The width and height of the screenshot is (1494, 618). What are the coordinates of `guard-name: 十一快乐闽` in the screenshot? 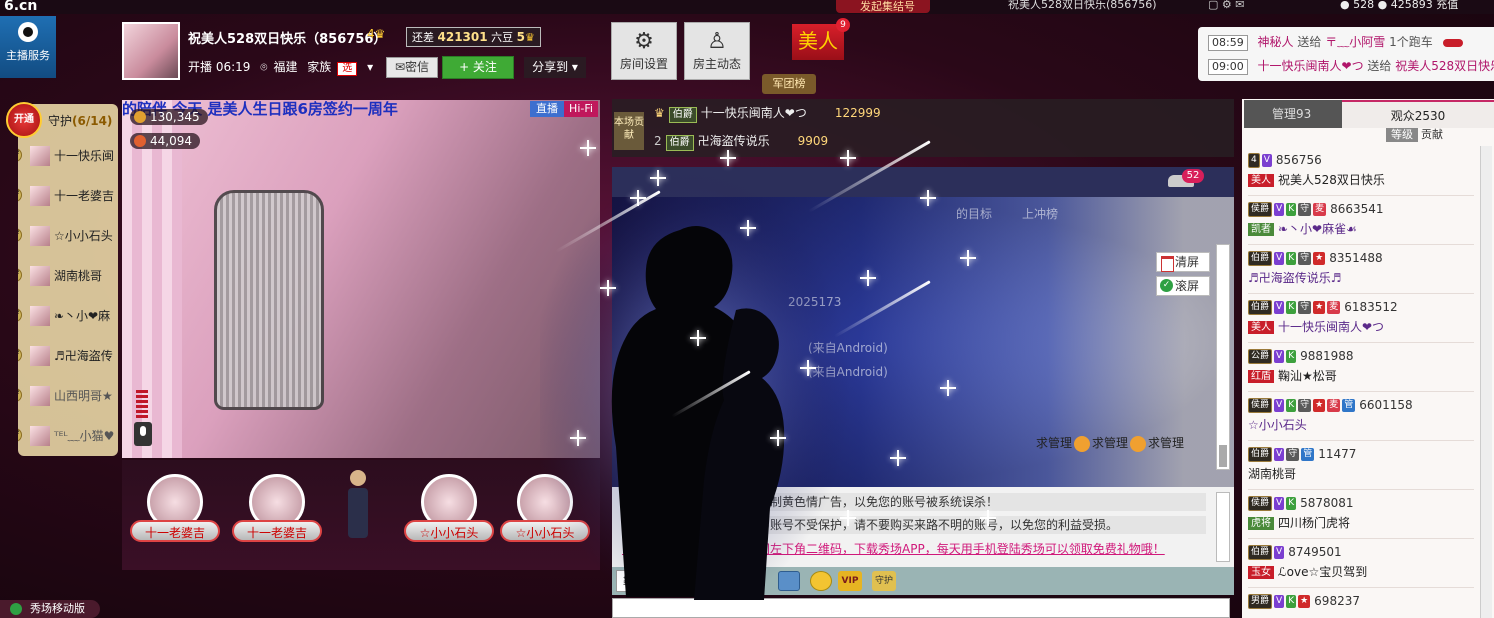 It's located at (84, 156).